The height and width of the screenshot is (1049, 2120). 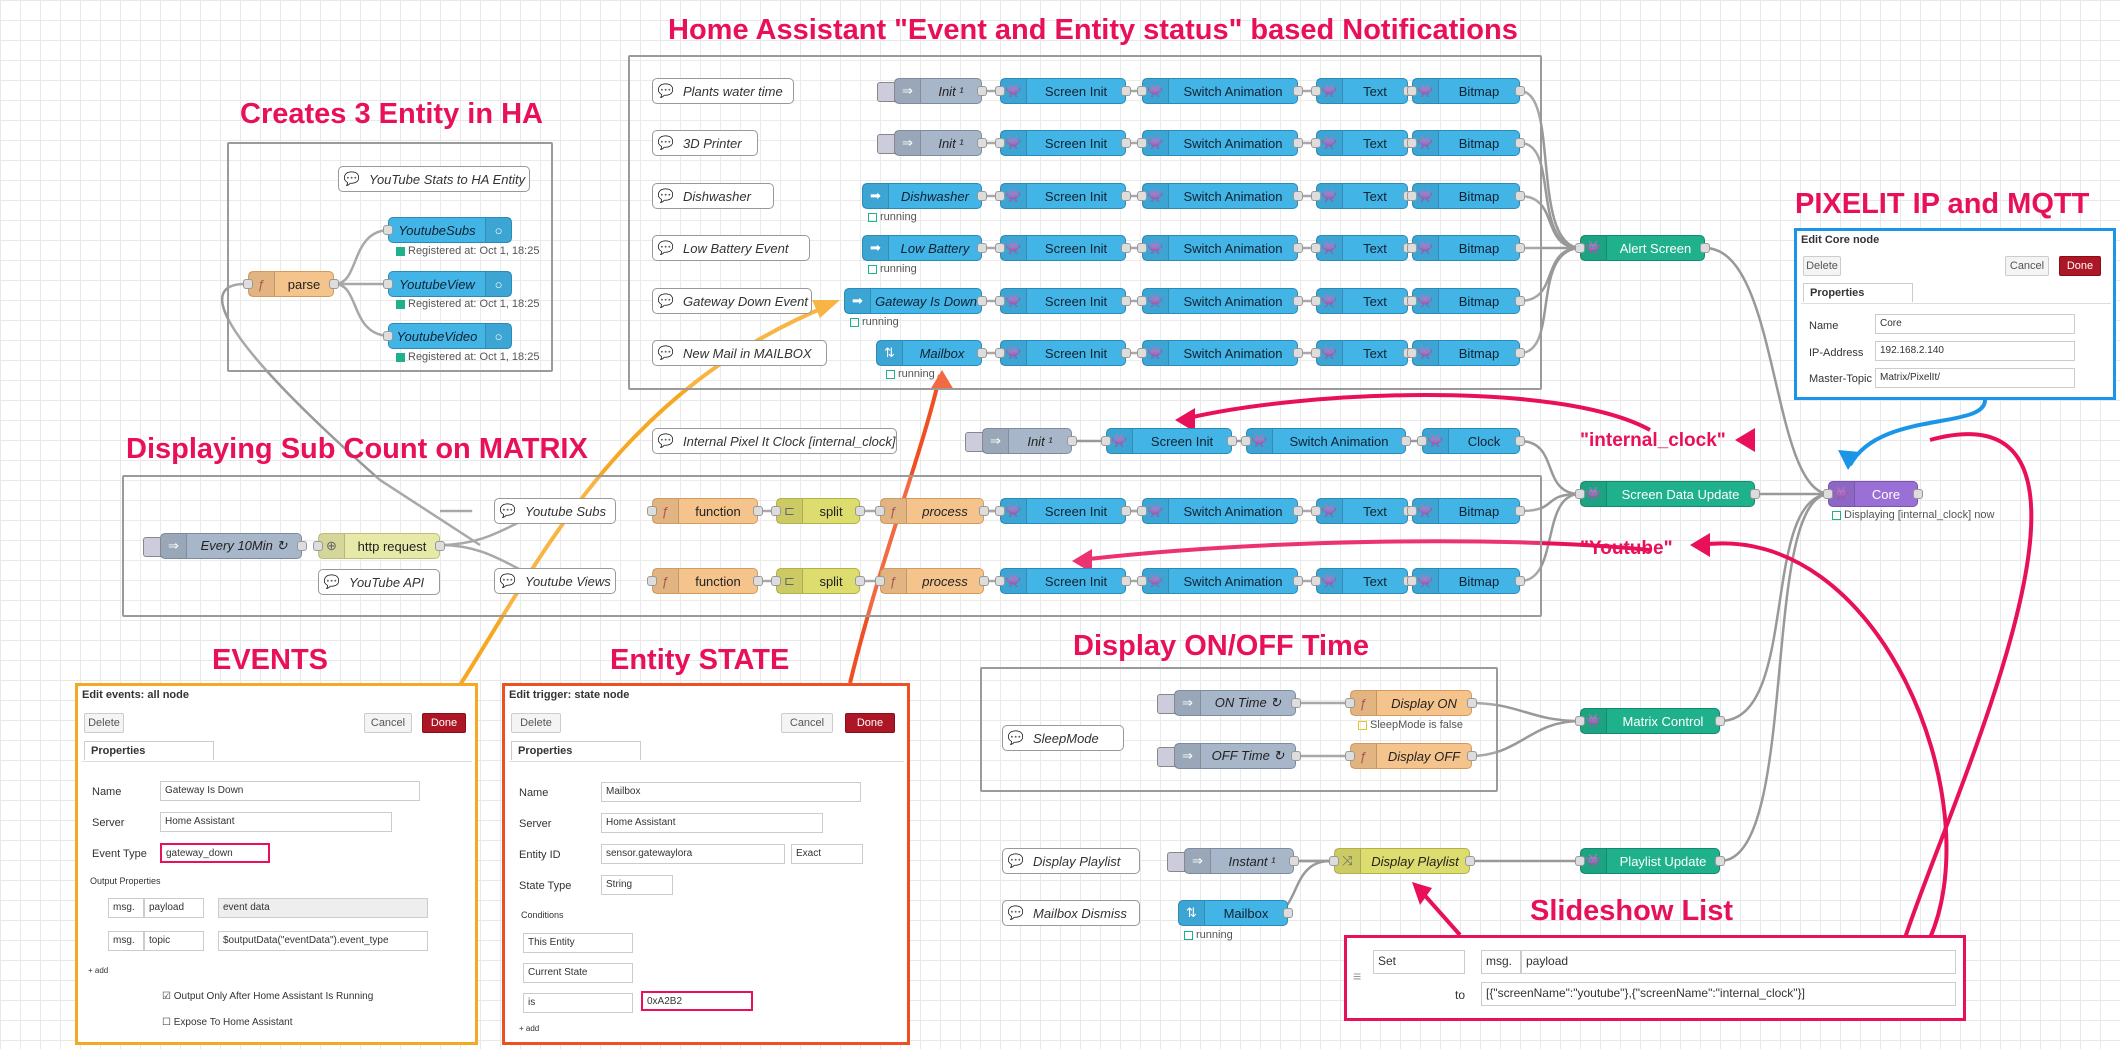 What do you see at coordinates (126, 908) in the screenshot?
I see `events-msg-1: msg.` at bounding box center [126, 908].